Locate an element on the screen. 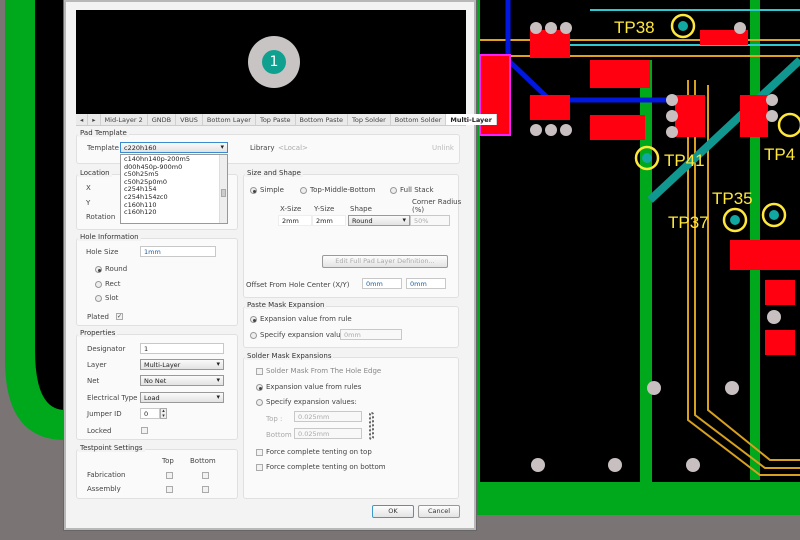 Image resolution: width=800 pixels, height=540 pixels. size-shape-title: Size and Shape is located at coordinates (274, 173).